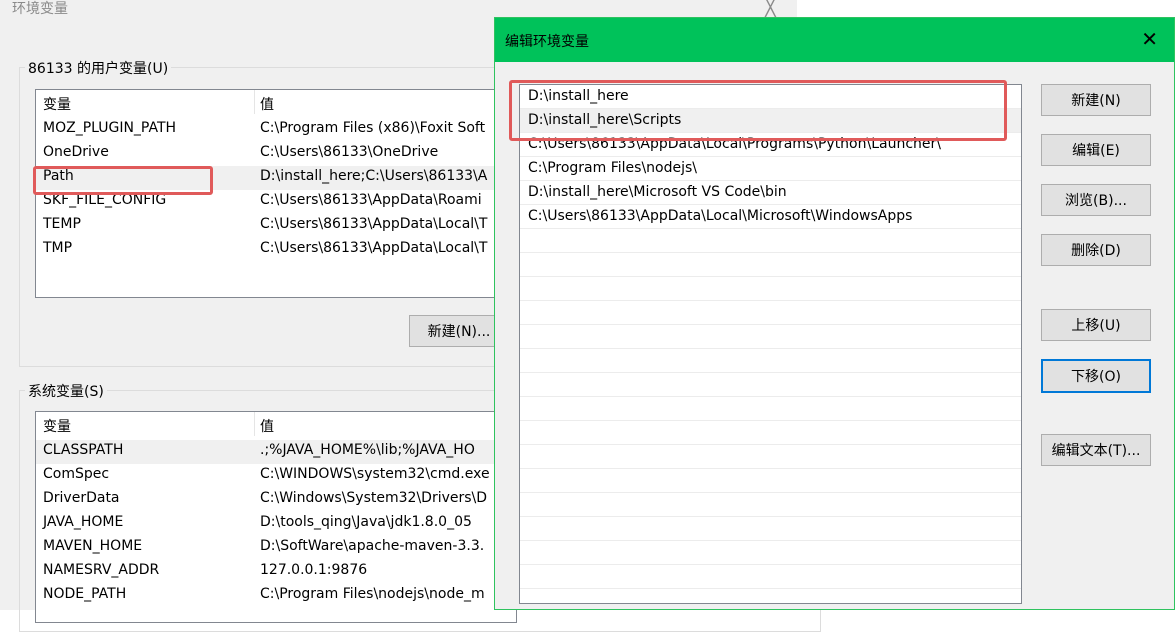 The width and height of the screenshot is (1175, 632). Describe the element at coordinates (374, 498) in the screenshot. I see `var-value: C:\Windows\System32\Drivers\D` at that location.